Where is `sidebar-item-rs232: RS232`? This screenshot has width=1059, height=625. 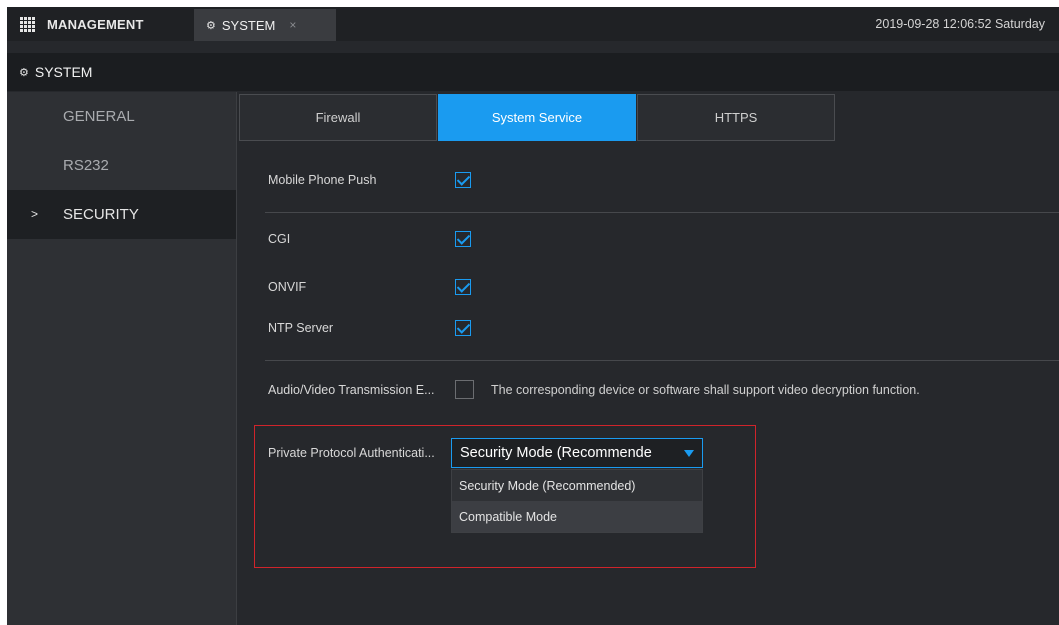 sidebar-item-rs232: RS232 is located at coordinates (121, 165).